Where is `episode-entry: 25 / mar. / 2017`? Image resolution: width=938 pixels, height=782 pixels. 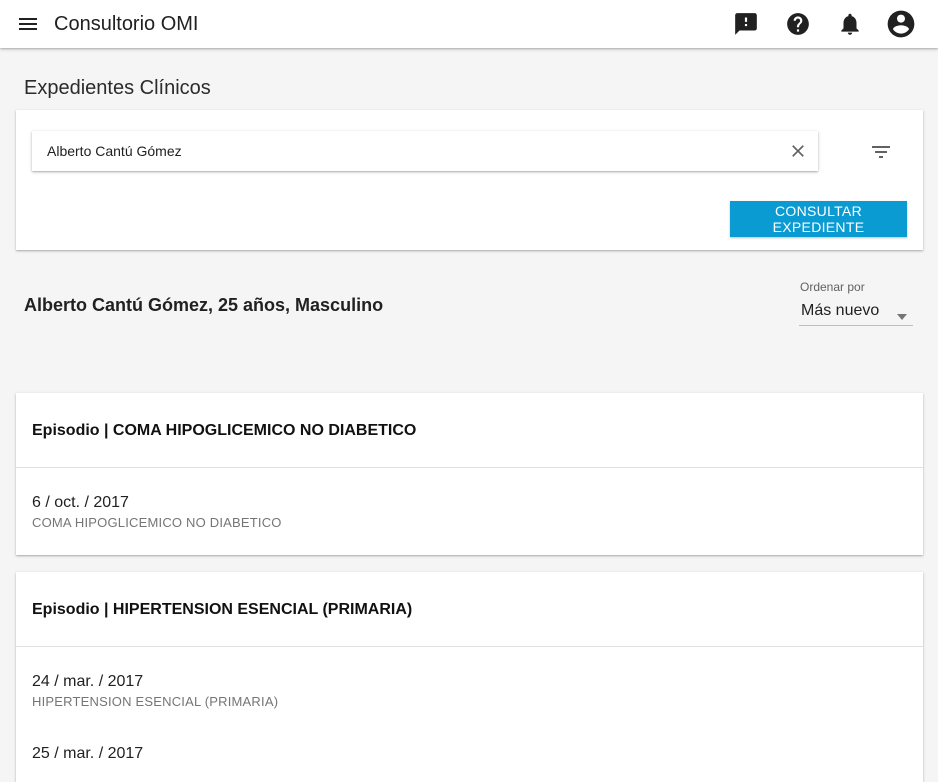
episode-entry: 25 / mar. / 2017 is located at coordinates (87, 755).